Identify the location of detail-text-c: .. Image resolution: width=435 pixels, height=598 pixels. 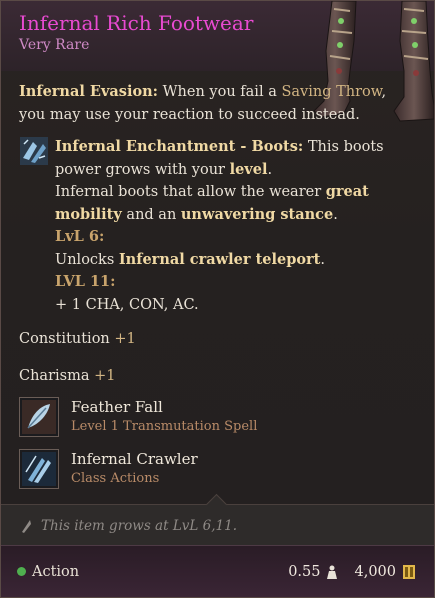
(335, 214).